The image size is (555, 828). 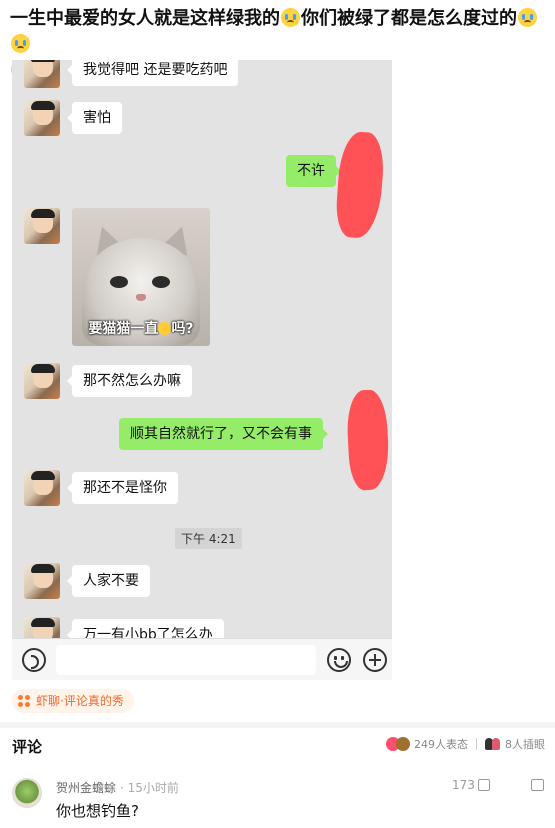 I want to click on message-bubble-left: 那还不是怪你, so click(x=122, y=488).